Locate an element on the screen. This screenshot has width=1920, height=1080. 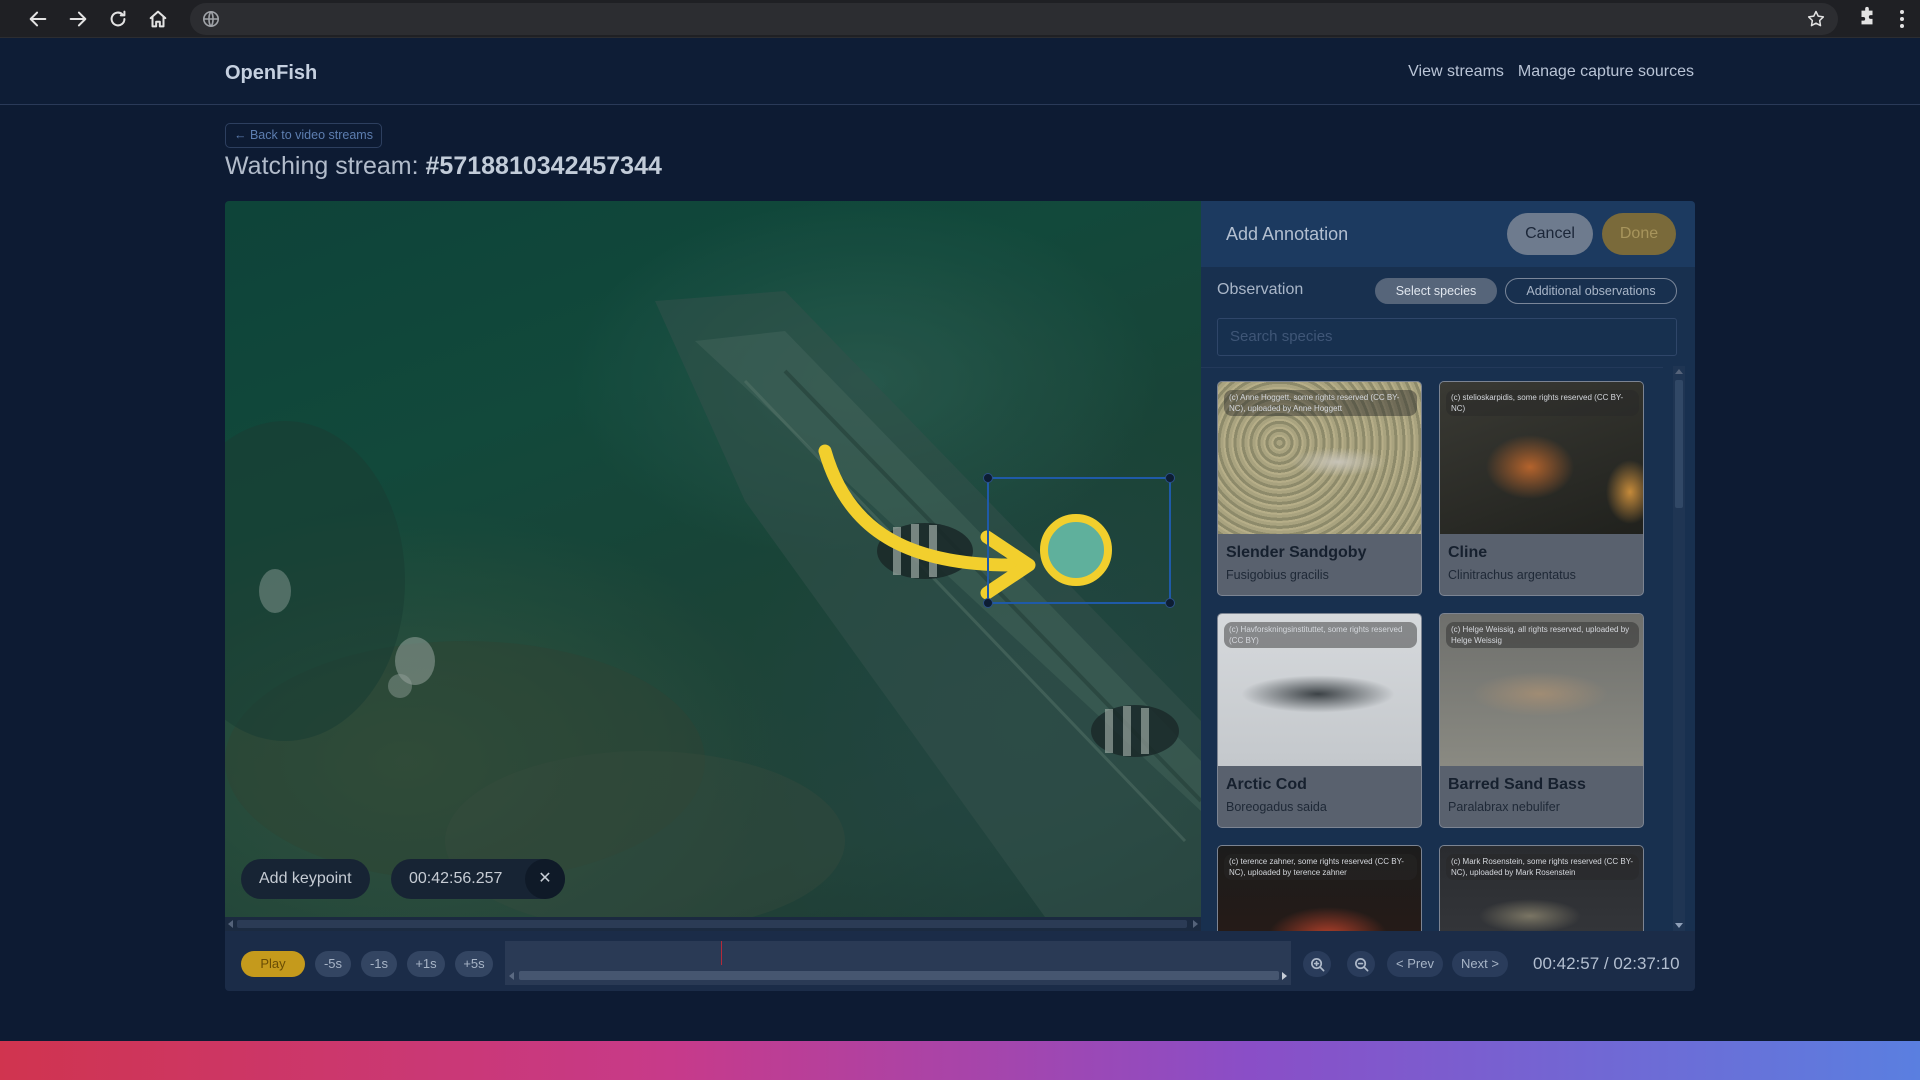
keypoint-marker is located at coordinates (1076, 550).